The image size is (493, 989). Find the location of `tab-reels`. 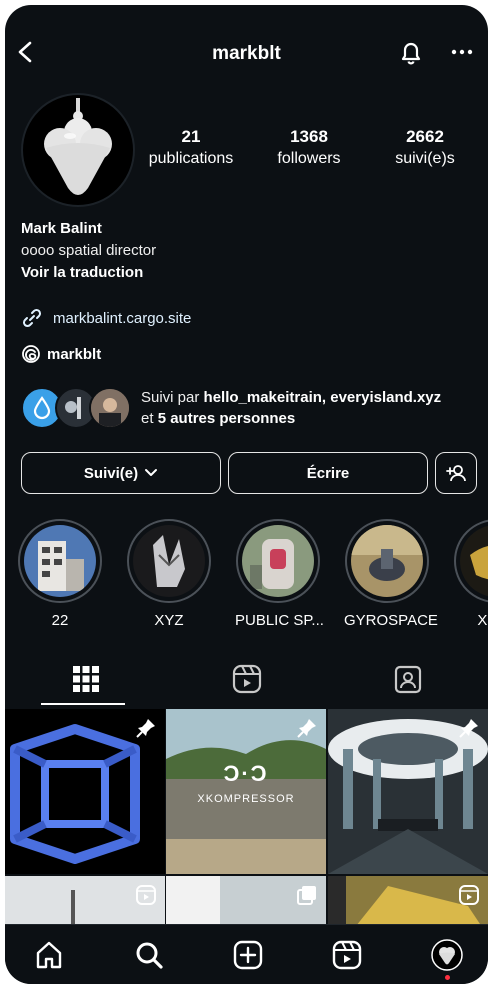

tab-reels is located at coordinates (246, 679).